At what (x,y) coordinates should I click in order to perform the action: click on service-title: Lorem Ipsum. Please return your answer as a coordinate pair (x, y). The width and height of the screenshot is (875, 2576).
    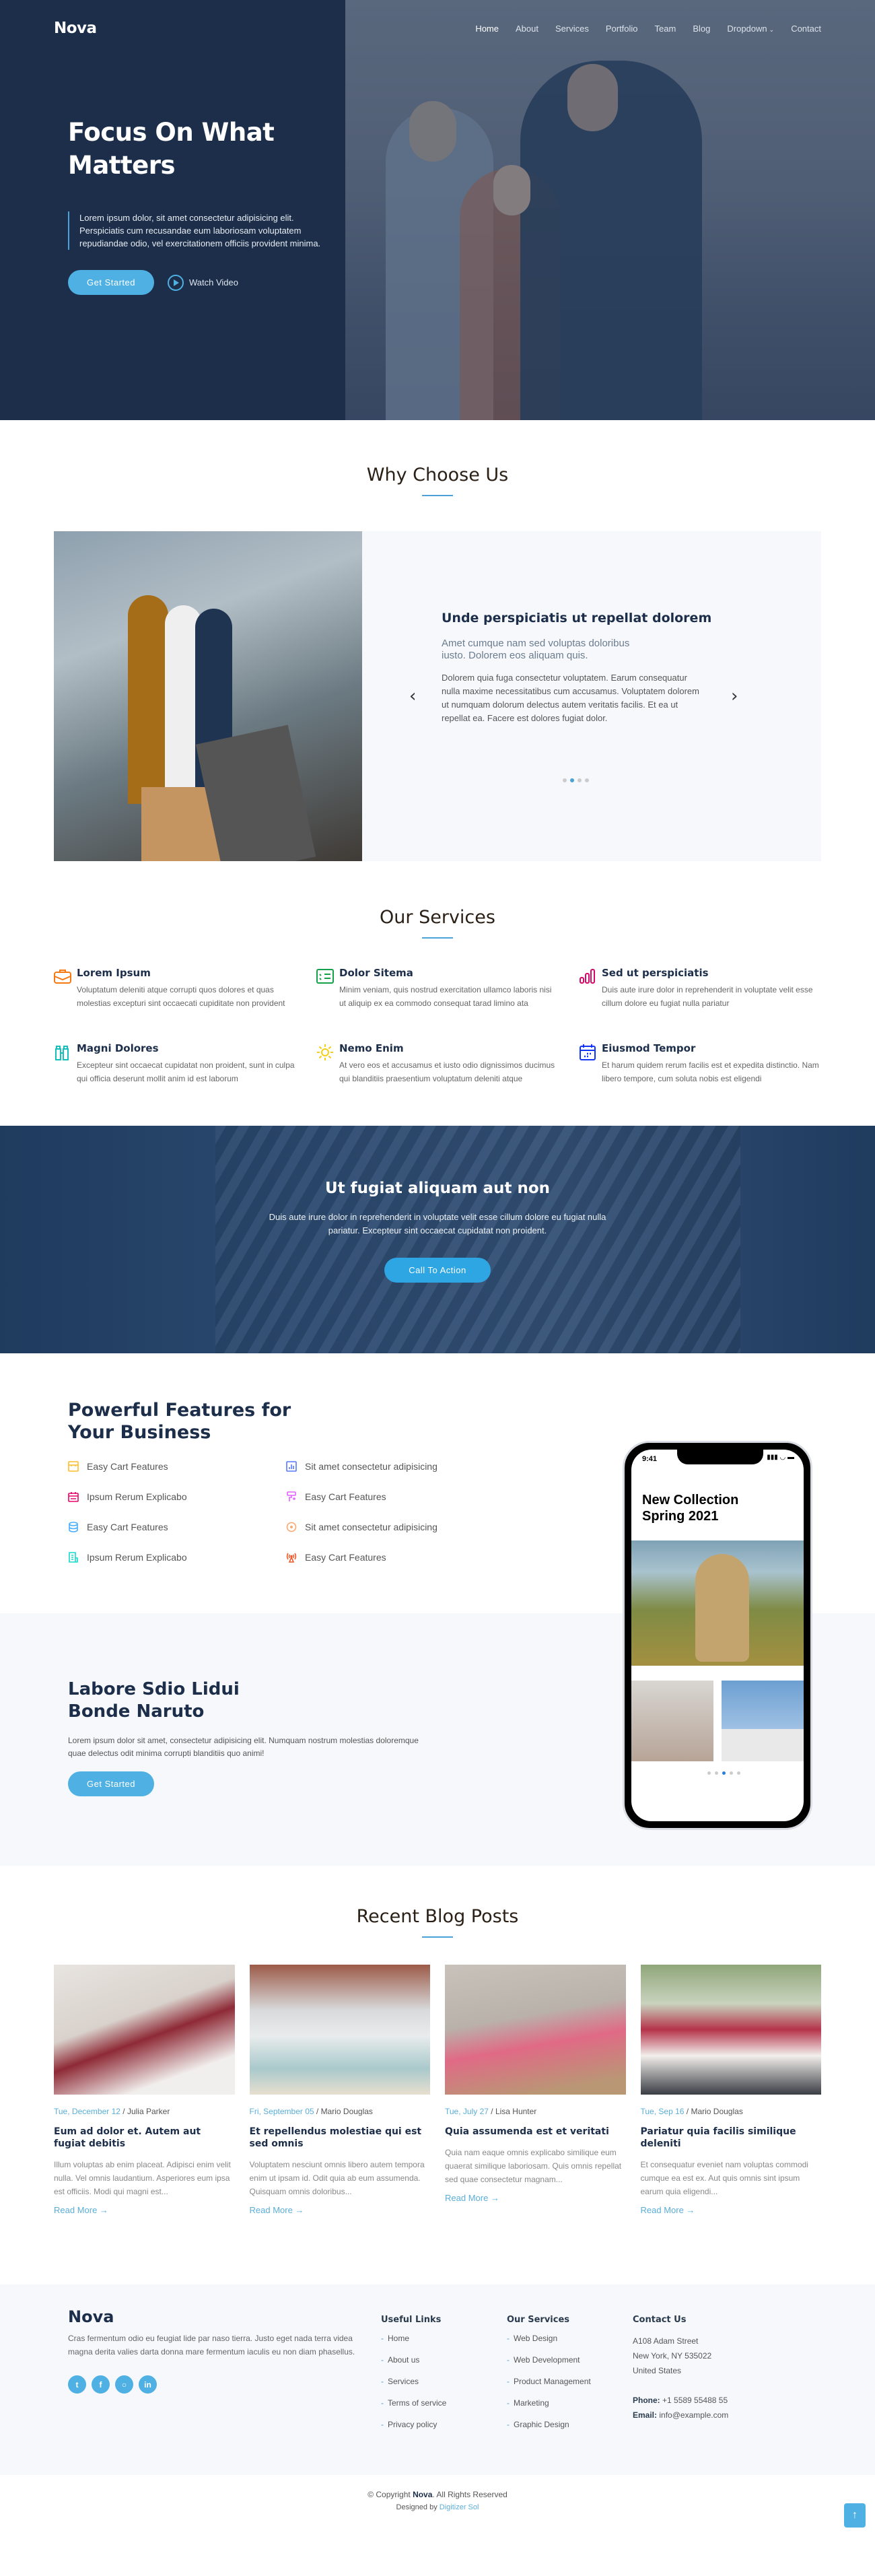
    Looking at the image, I should click on (187, 973).